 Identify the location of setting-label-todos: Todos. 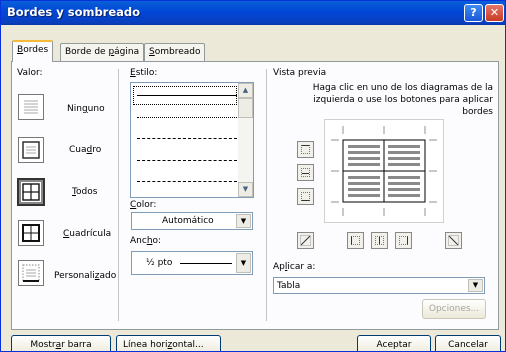
(85, 192).